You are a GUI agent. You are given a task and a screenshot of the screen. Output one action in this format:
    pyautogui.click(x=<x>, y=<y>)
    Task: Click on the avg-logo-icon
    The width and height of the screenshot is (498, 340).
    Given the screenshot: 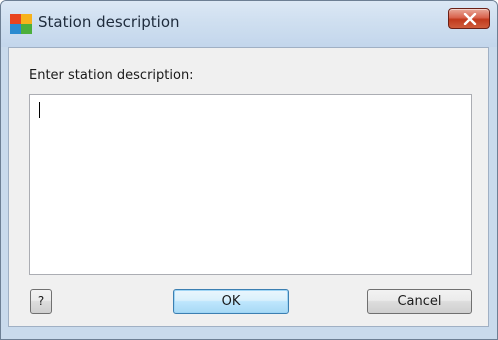 What is the action you would take?
    pyautogui.click(x=21, y=24)
    